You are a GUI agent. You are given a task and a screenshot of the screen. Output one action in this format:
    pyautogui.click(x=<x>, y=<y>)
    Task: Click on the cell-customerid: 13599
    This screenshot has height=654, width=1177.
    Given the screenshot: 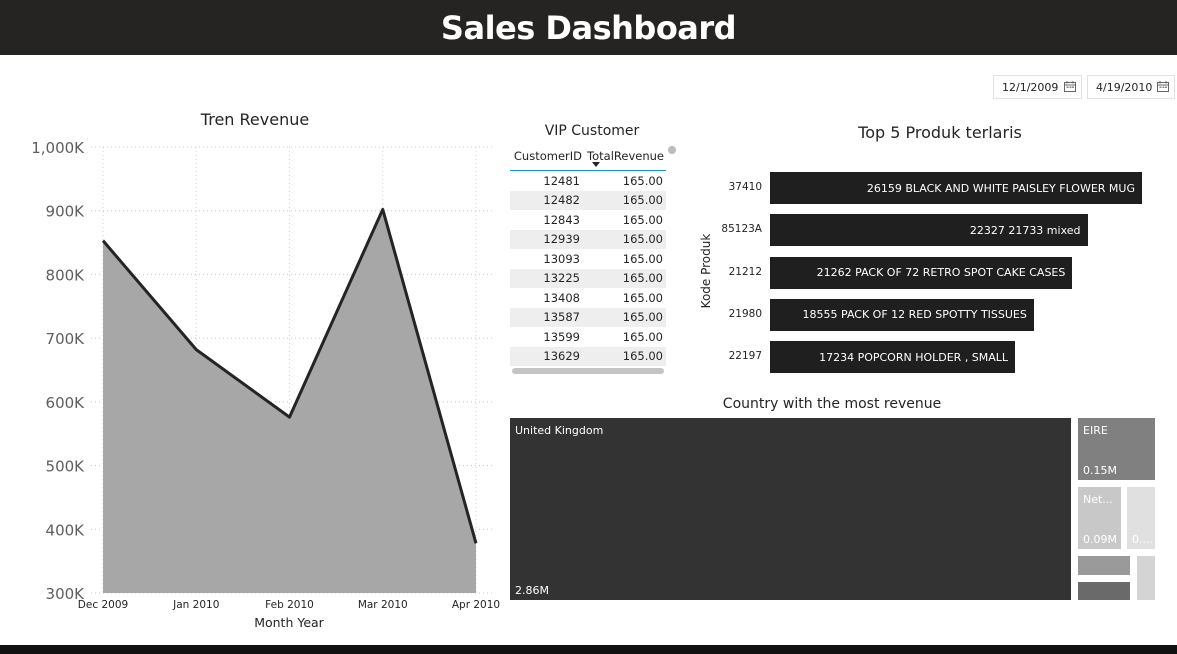 What is the action you would take?
    pyautogui.click(x=561, y=336)
    